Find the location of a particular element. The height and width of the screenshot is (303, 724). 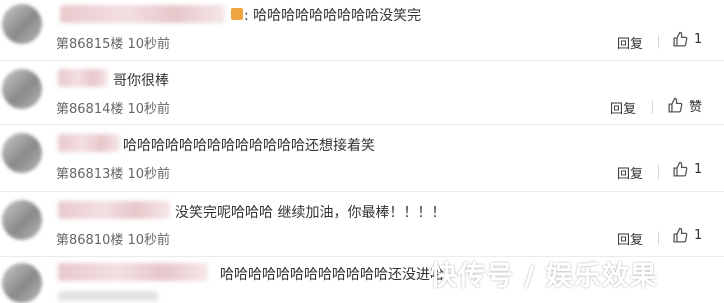

like-button: 赞 is located at coordinates (684, 105).